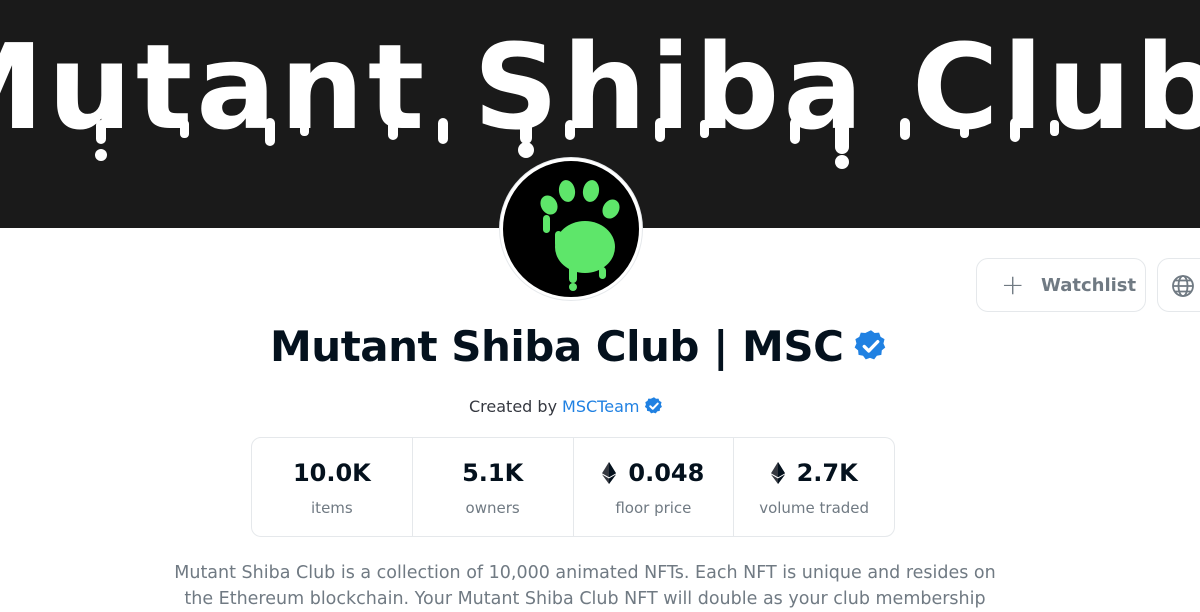  What do you see at coordinates (1183, 286) in the screenshot?
I see `globe-icon` at bounding box center [1183, 286].